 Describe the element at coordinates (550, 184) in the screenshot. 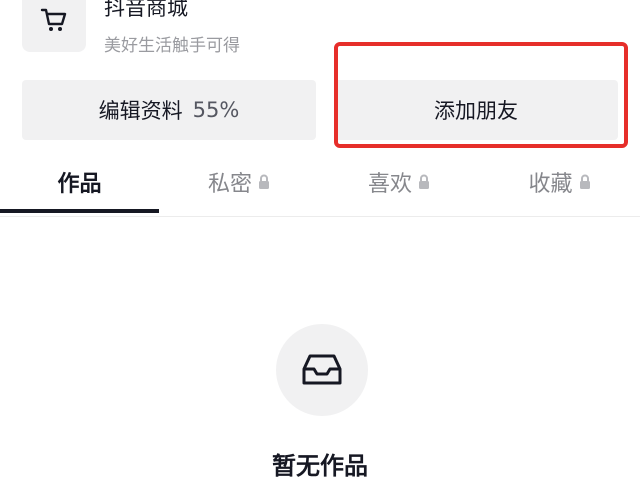

I see `tab-label: 收藏` at that location.